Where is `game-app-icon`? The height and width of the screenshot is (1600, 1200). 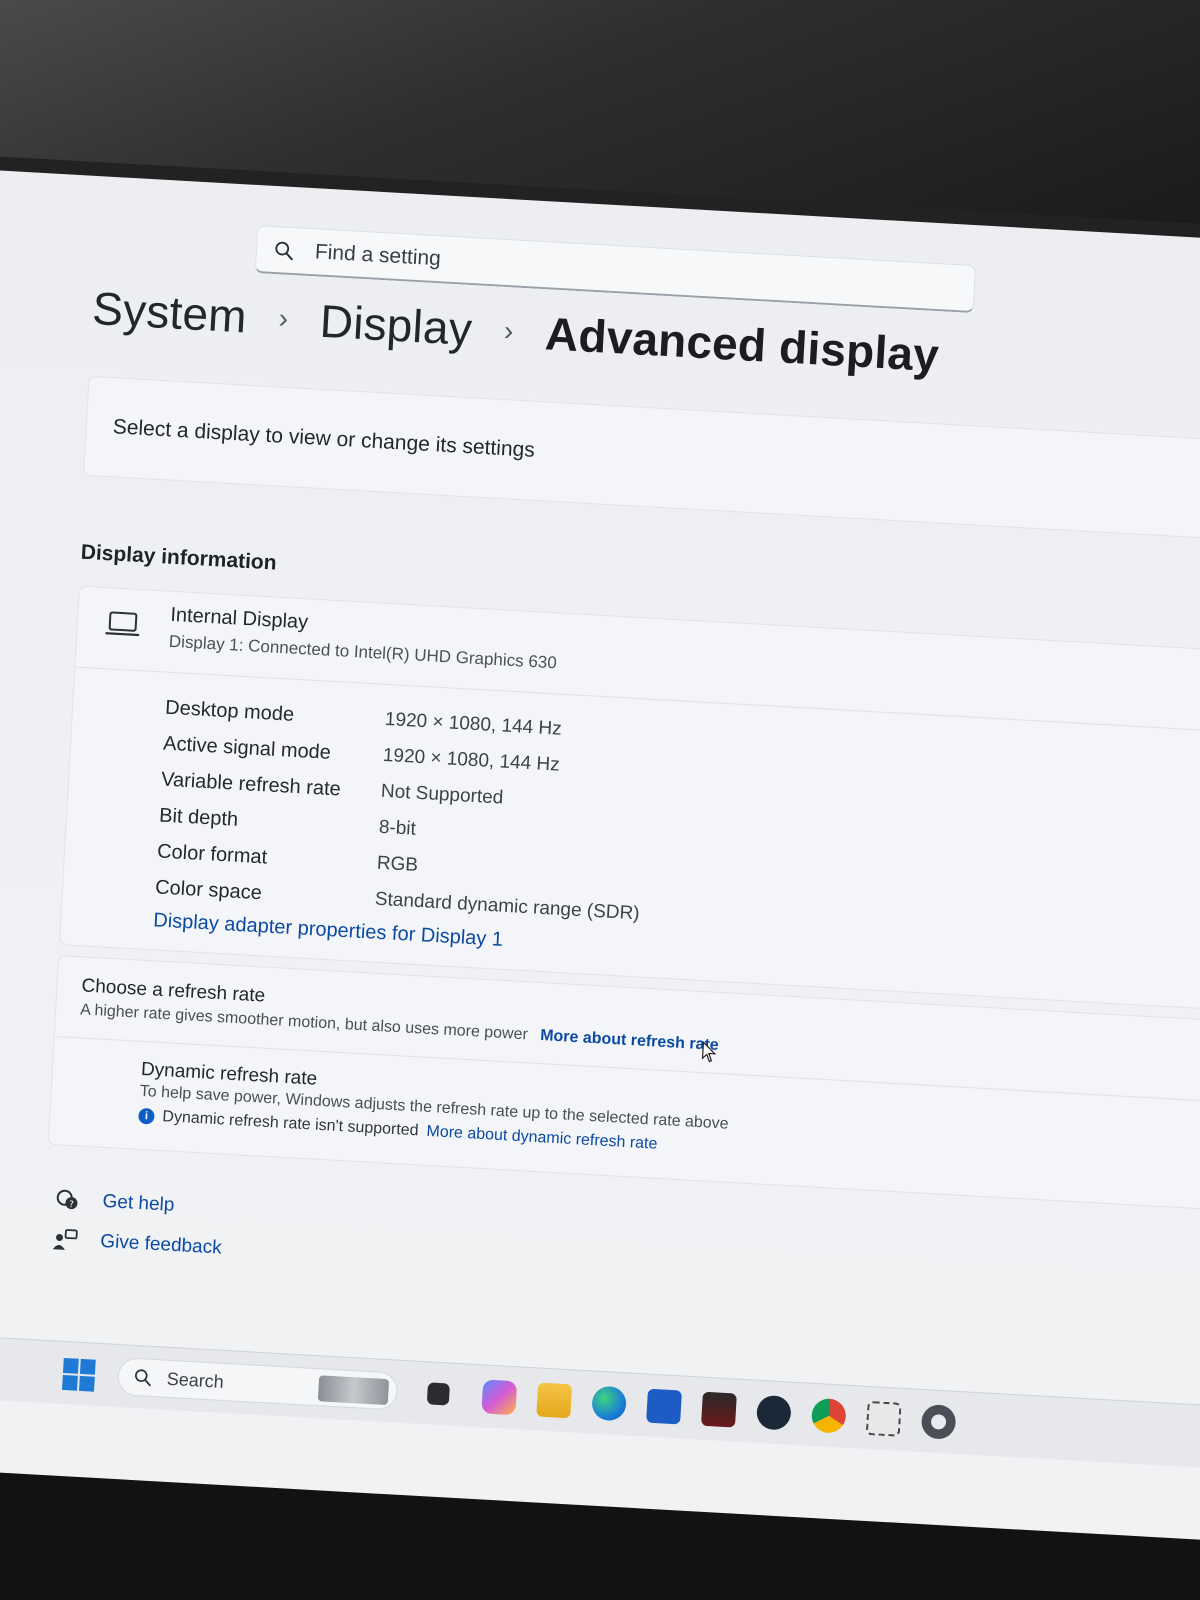
game-app-icon is located at coordinates (719, 1409).